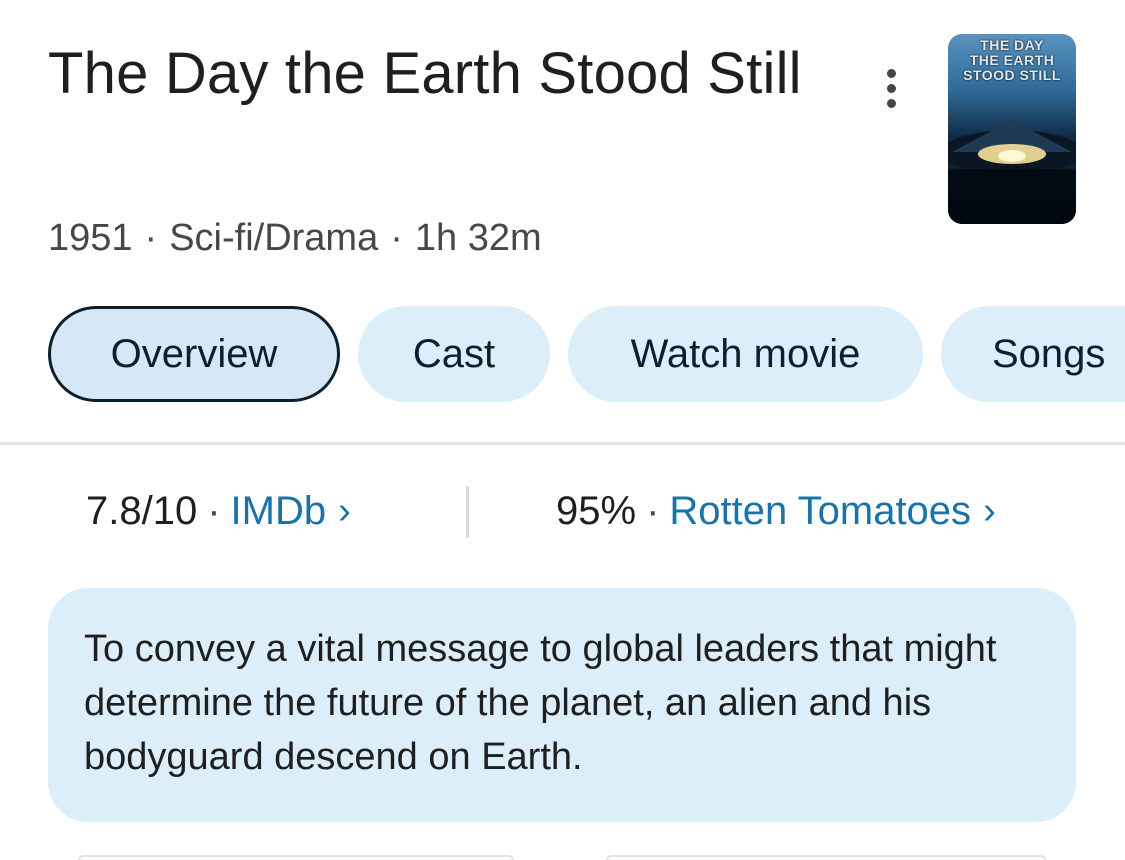 The height and width of the screenshot is (860, 1125). What do you see at coordinates (90, 238) in the screenshot?
I see `movie-year: 1951` at bounding box center [90, 238].